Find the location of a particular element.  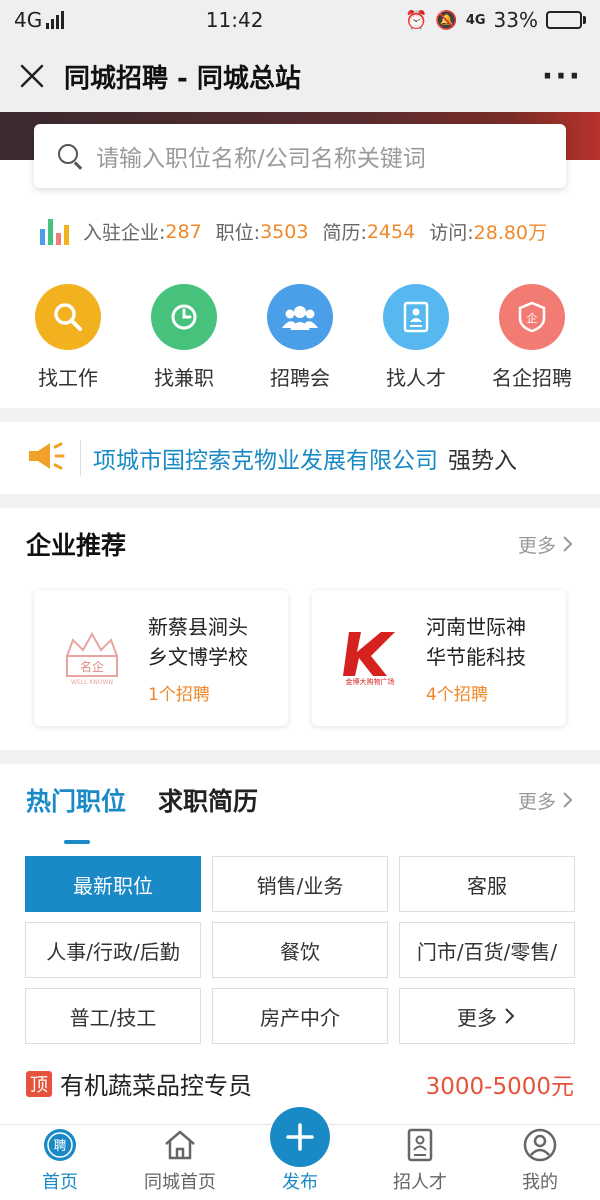

stats-chart-icon is located at coordinates (54, 231).